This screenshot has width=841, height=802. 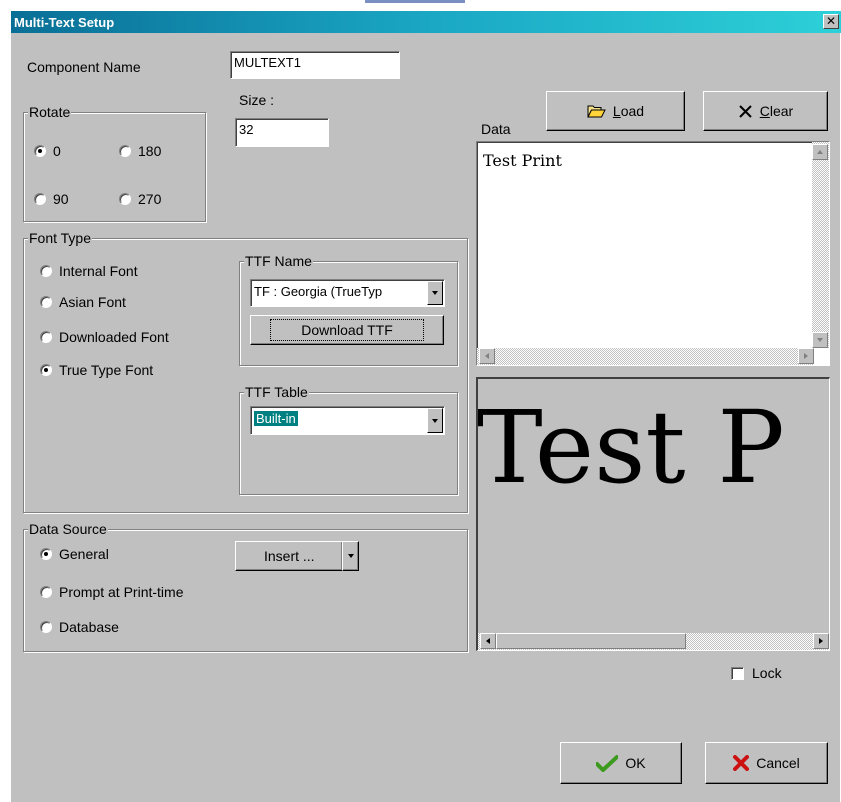 I want to click on database-radio: Database, so click(x=79, y=627).